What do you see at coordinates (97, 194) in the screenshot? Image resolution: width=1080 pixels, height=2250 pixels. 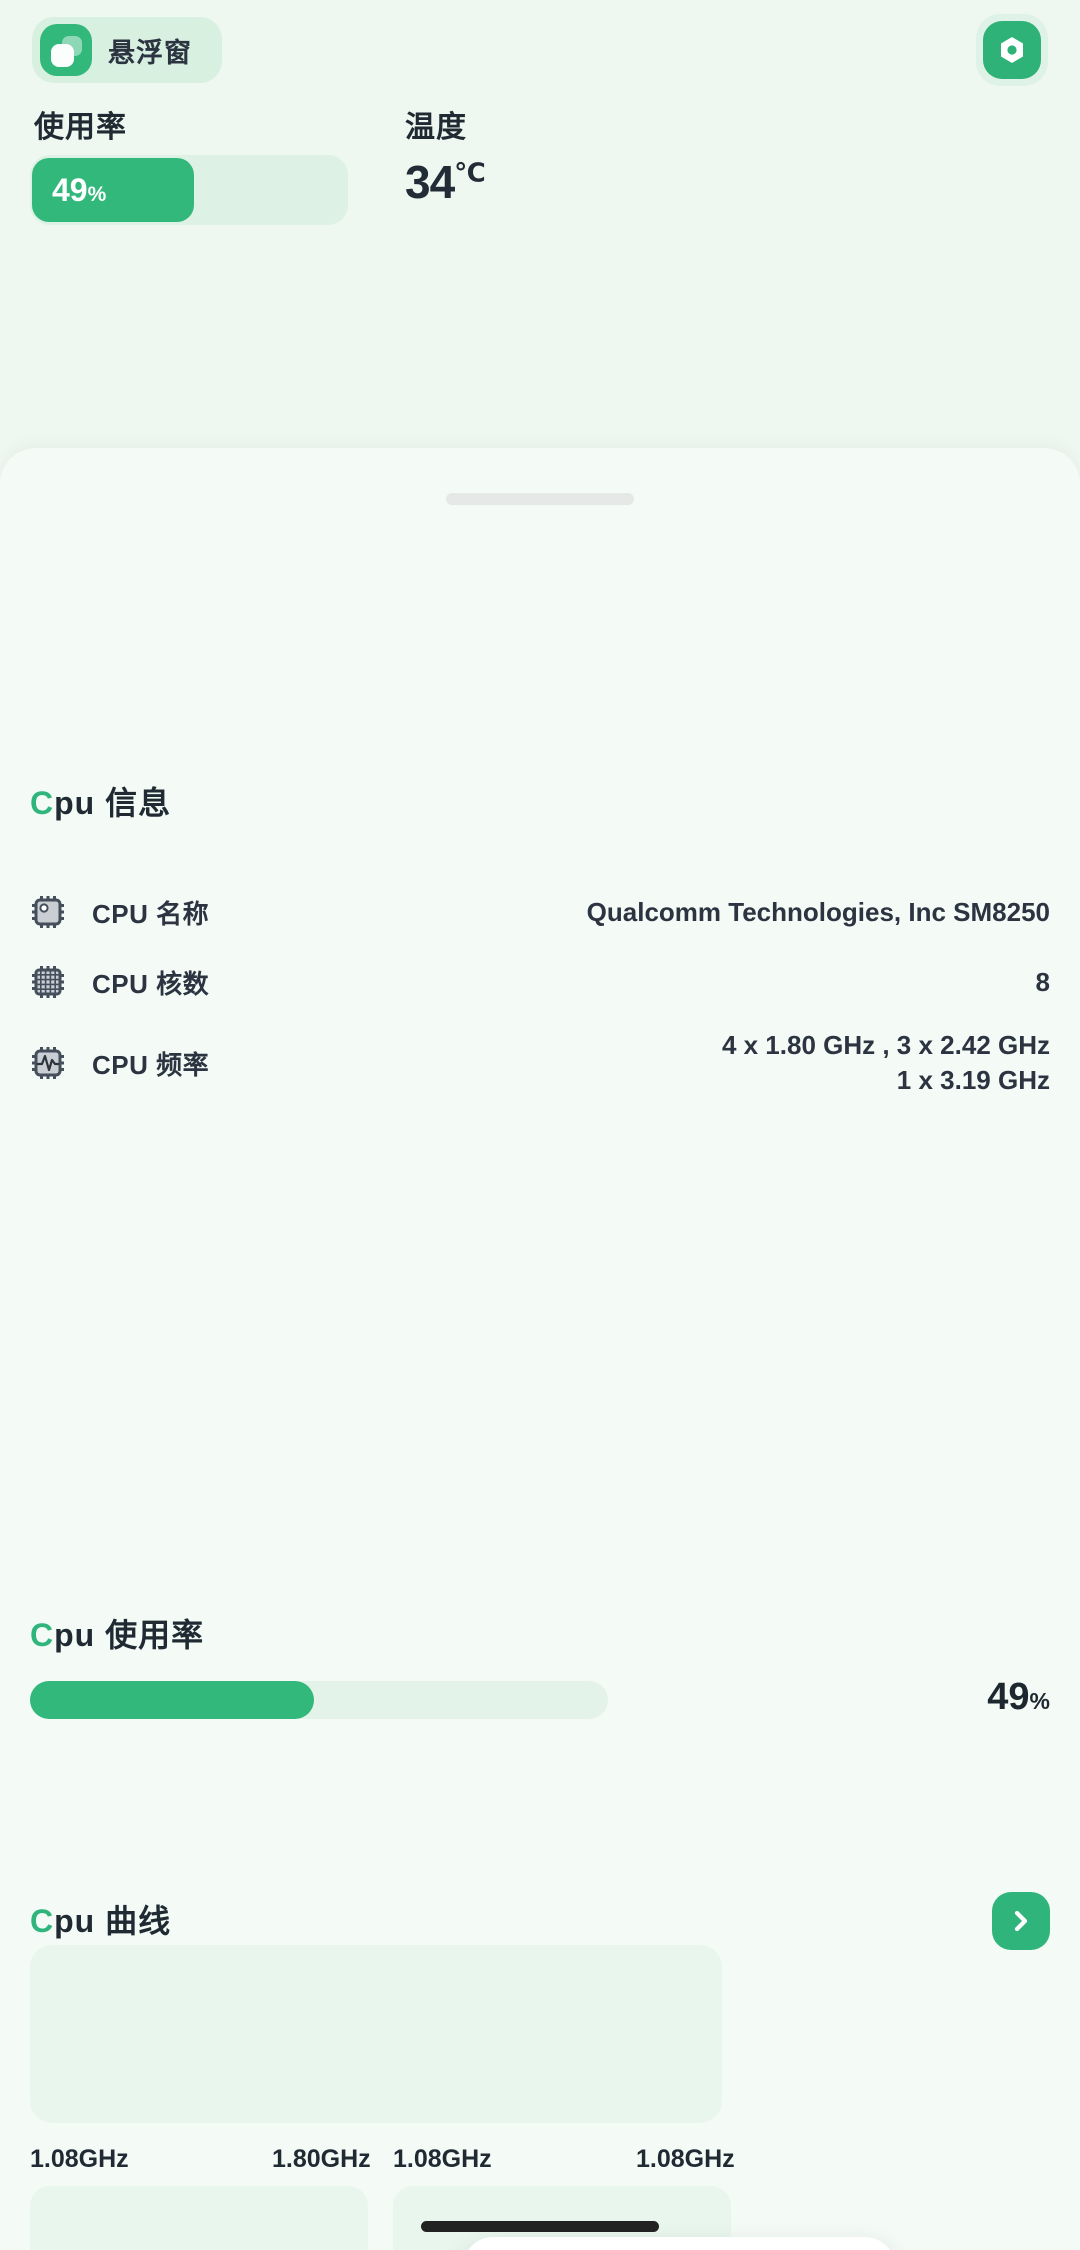 I see `usage-percent-unit: %` at bounding box center [97, 194].